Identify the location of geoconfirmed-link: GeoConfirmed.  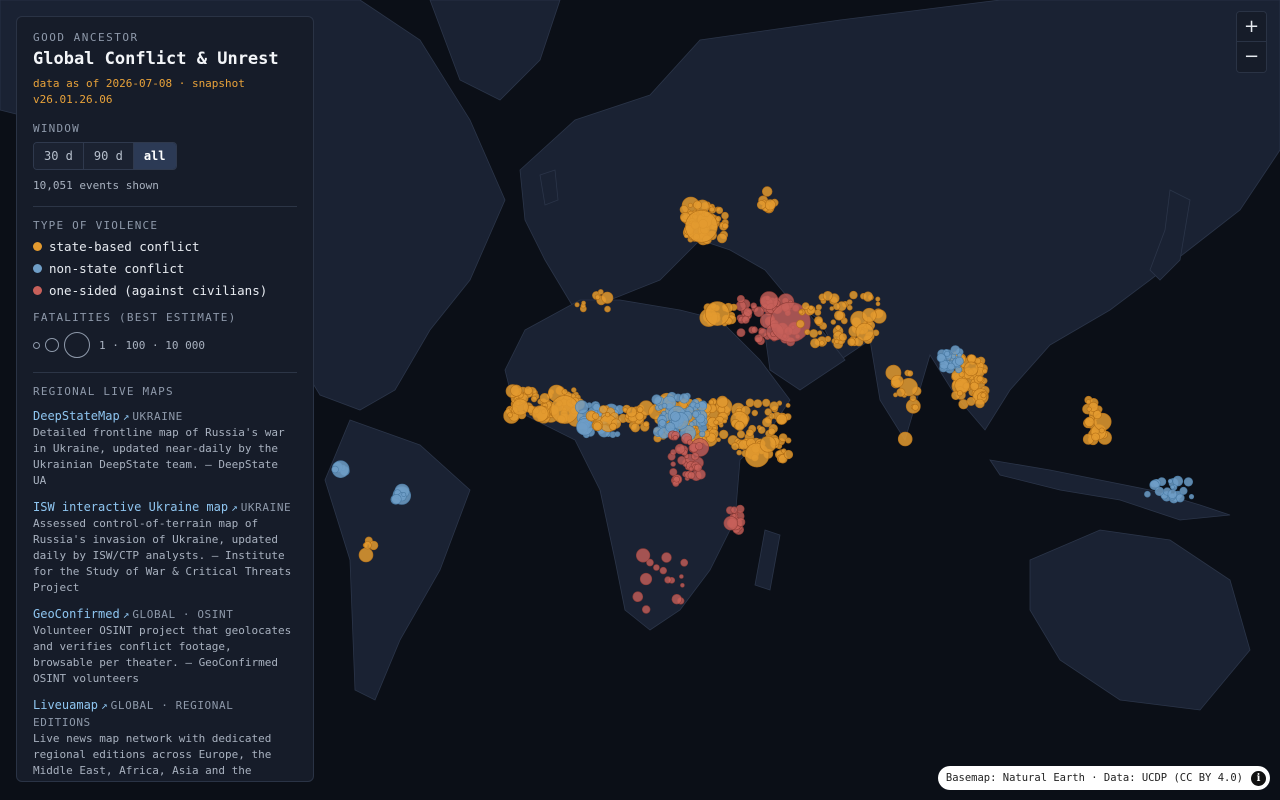
(76, 614).